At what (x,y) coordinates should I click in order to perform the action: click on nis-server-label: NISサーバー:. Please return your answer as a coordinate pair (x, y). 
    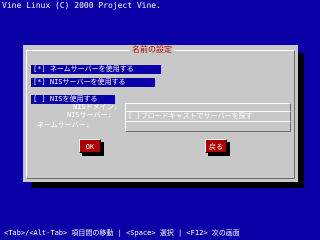
    Looking at the image, I should click on (89, 115).